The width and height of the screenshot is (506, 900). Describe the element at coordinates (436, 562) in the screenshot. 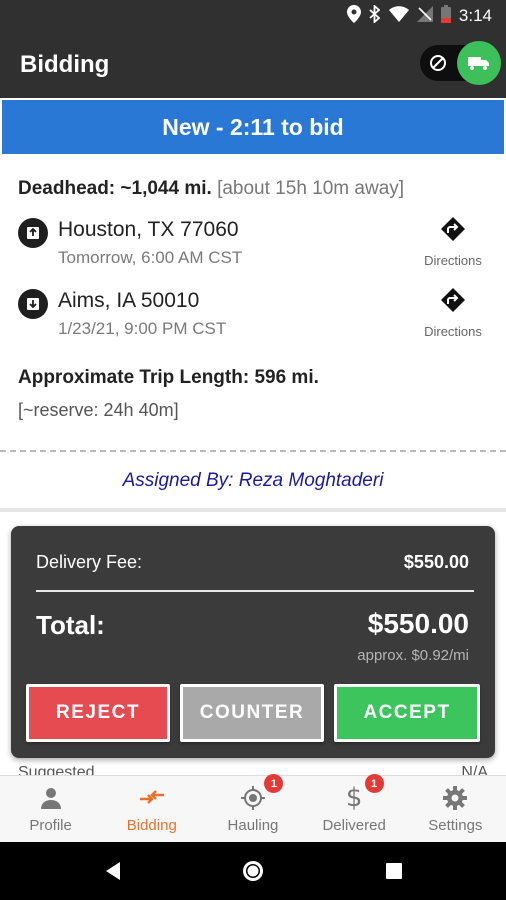

I see `delivery-fee-value: $550.00` at that location.